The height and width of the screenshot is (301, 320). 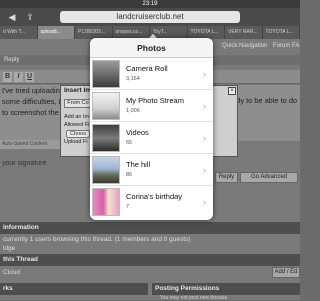 What do you see at coordinates (18, 77) in the screenshot?
I see `italic-button: I` at bounding box center [18, 77].